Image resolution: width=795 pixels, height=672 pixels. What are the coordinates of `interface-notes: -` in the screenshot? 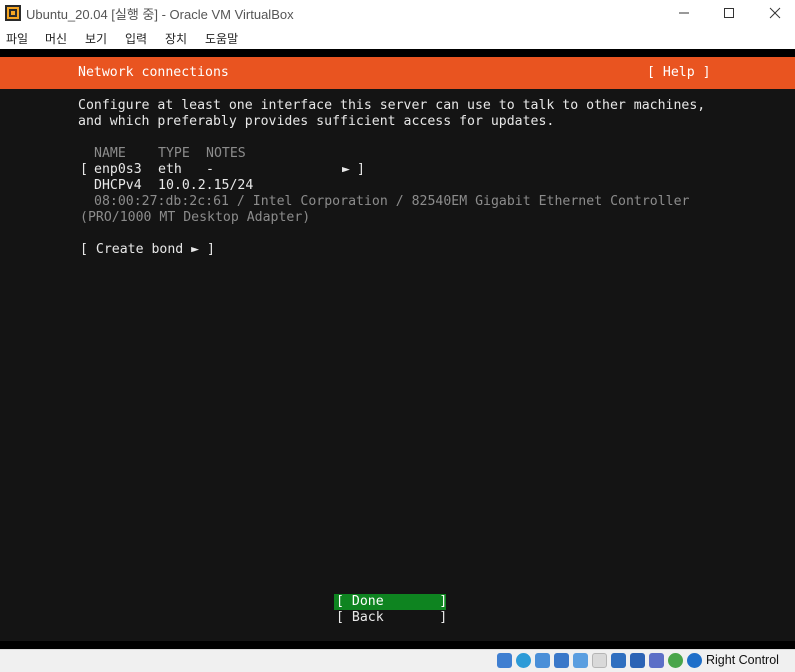 It's located at (210, 169).